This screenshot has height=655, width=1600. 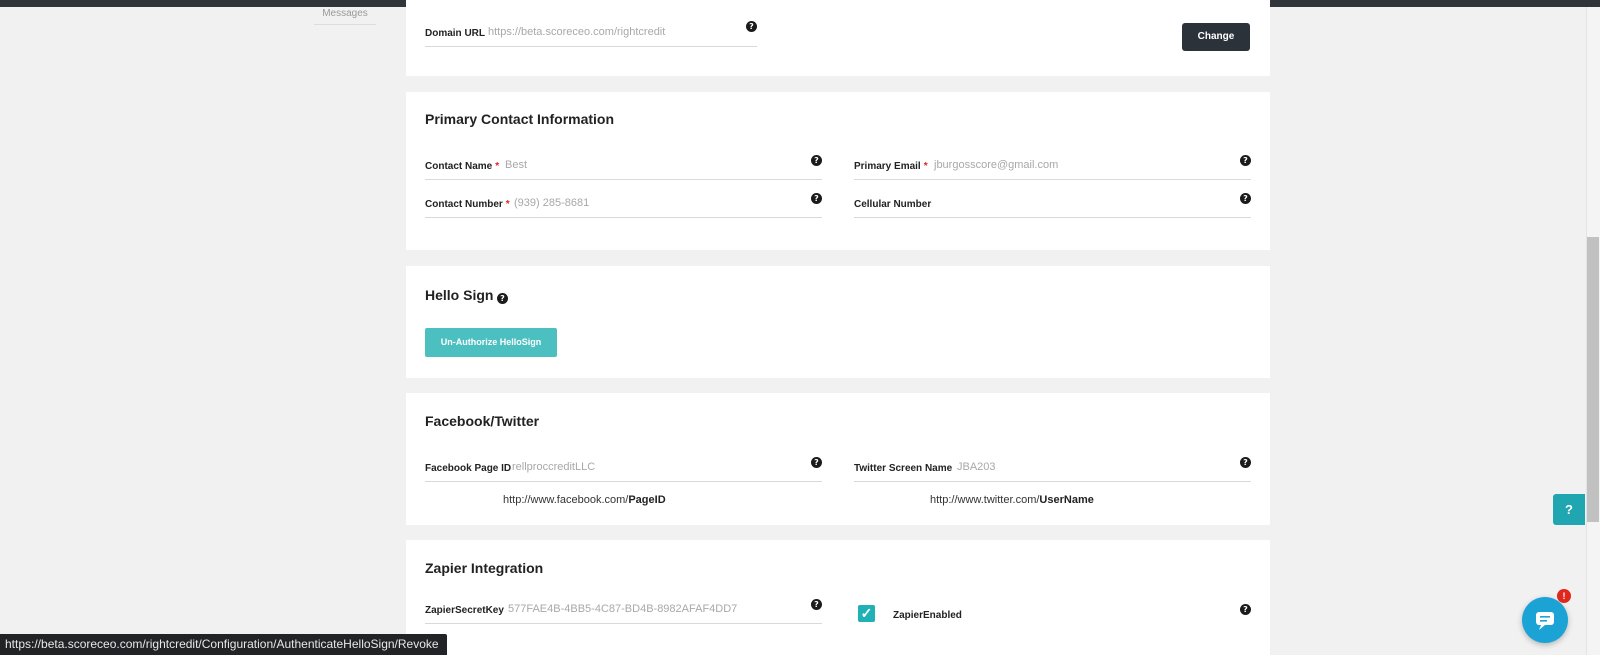 I want to click on contact-number-input: (939) 285-8681, so click(x=551, y=203).